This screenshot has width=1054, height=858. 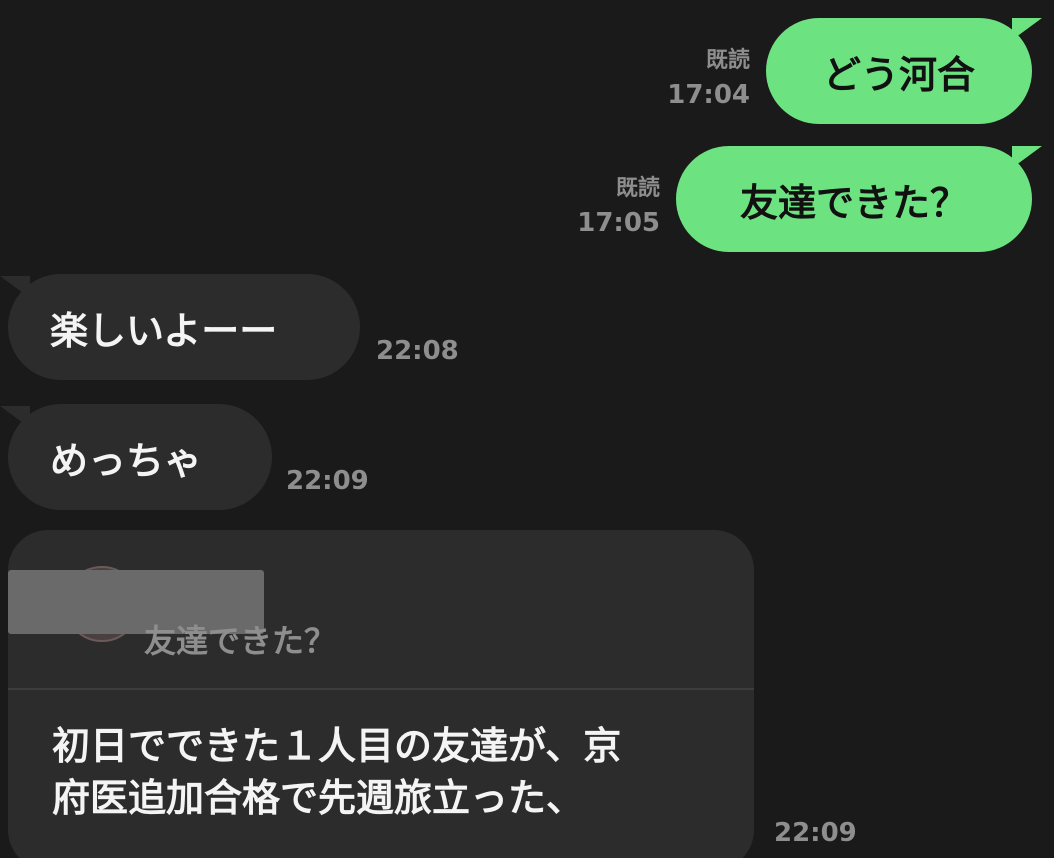 What do you see at coordinates (337, 746) in the screenshot?
I see `reply-text-line: 初日でできた１人目の友達が、京` at bounding box center [337, 746].